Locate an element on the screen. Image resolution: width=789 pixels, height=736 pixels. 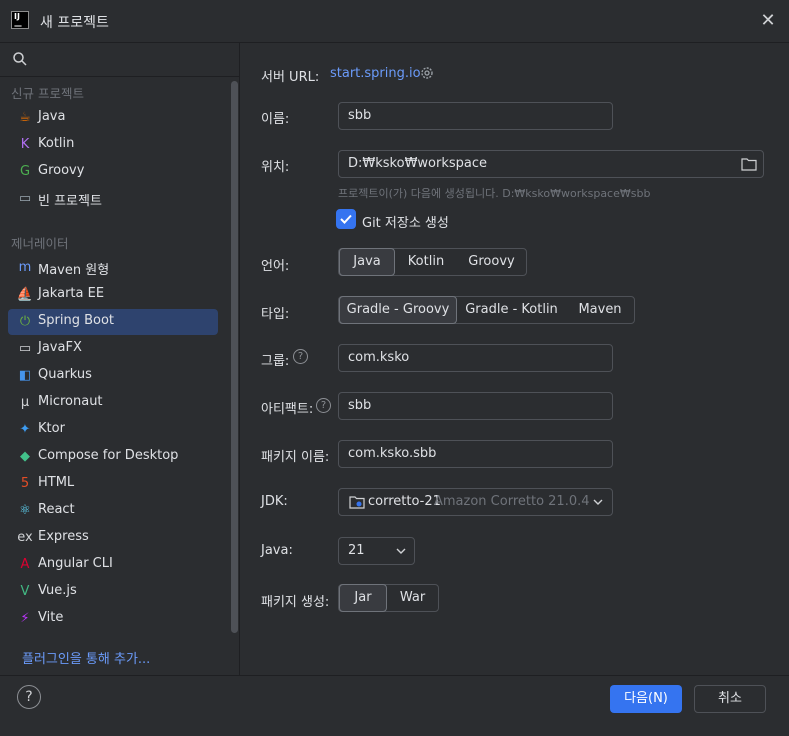
sidebar-item-: ▭ 빈 프로젝트 is located at coordinates (113, 199).